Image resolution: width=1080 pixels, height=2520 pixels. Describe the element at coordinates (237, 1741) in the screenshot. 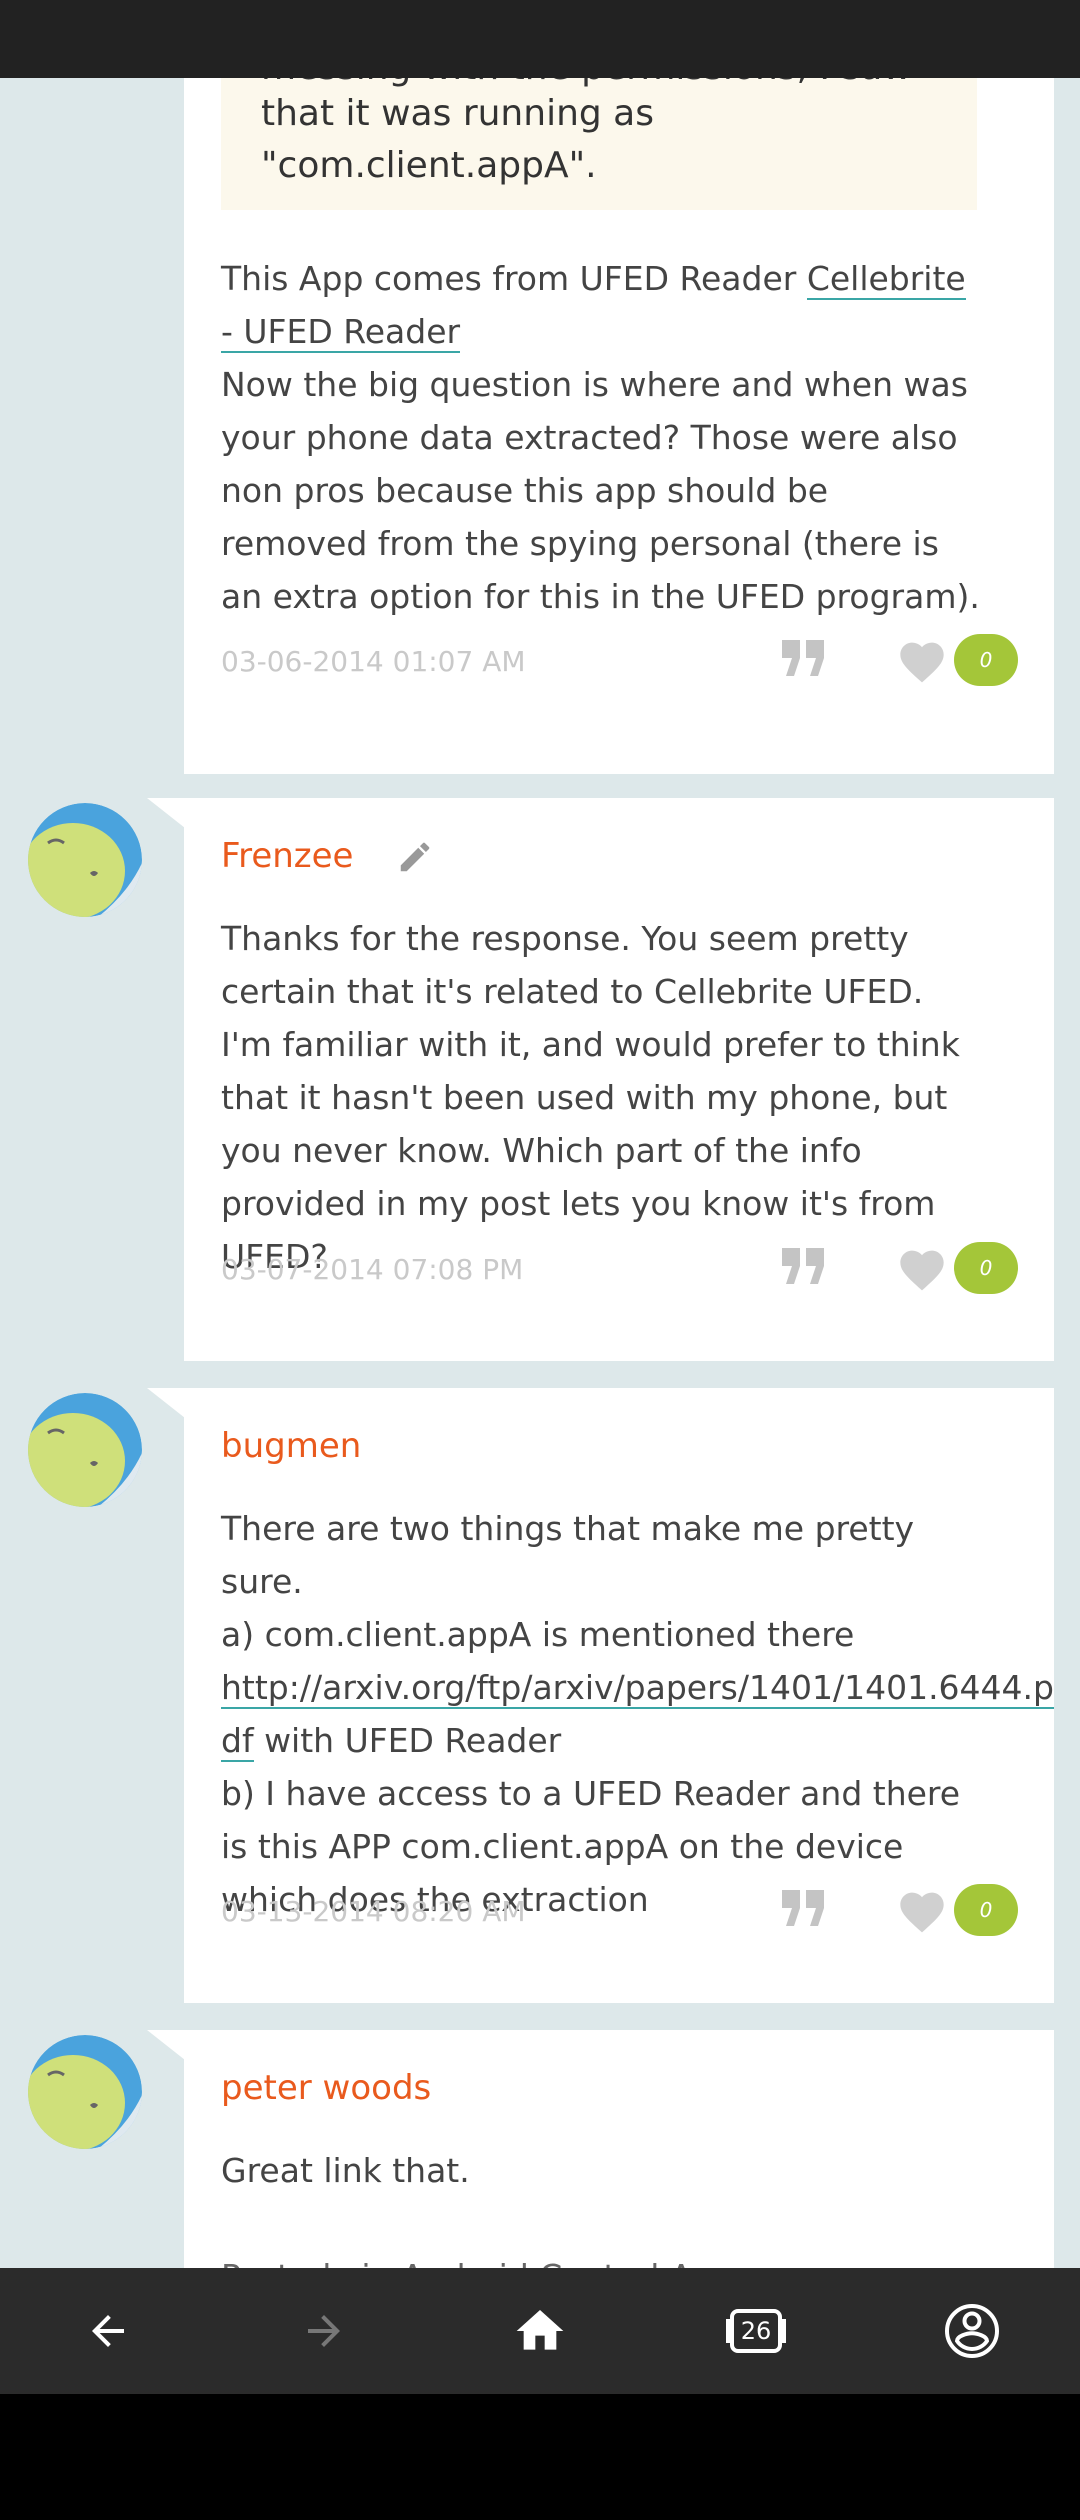

I see `arxiv-link-end: df` at that location.